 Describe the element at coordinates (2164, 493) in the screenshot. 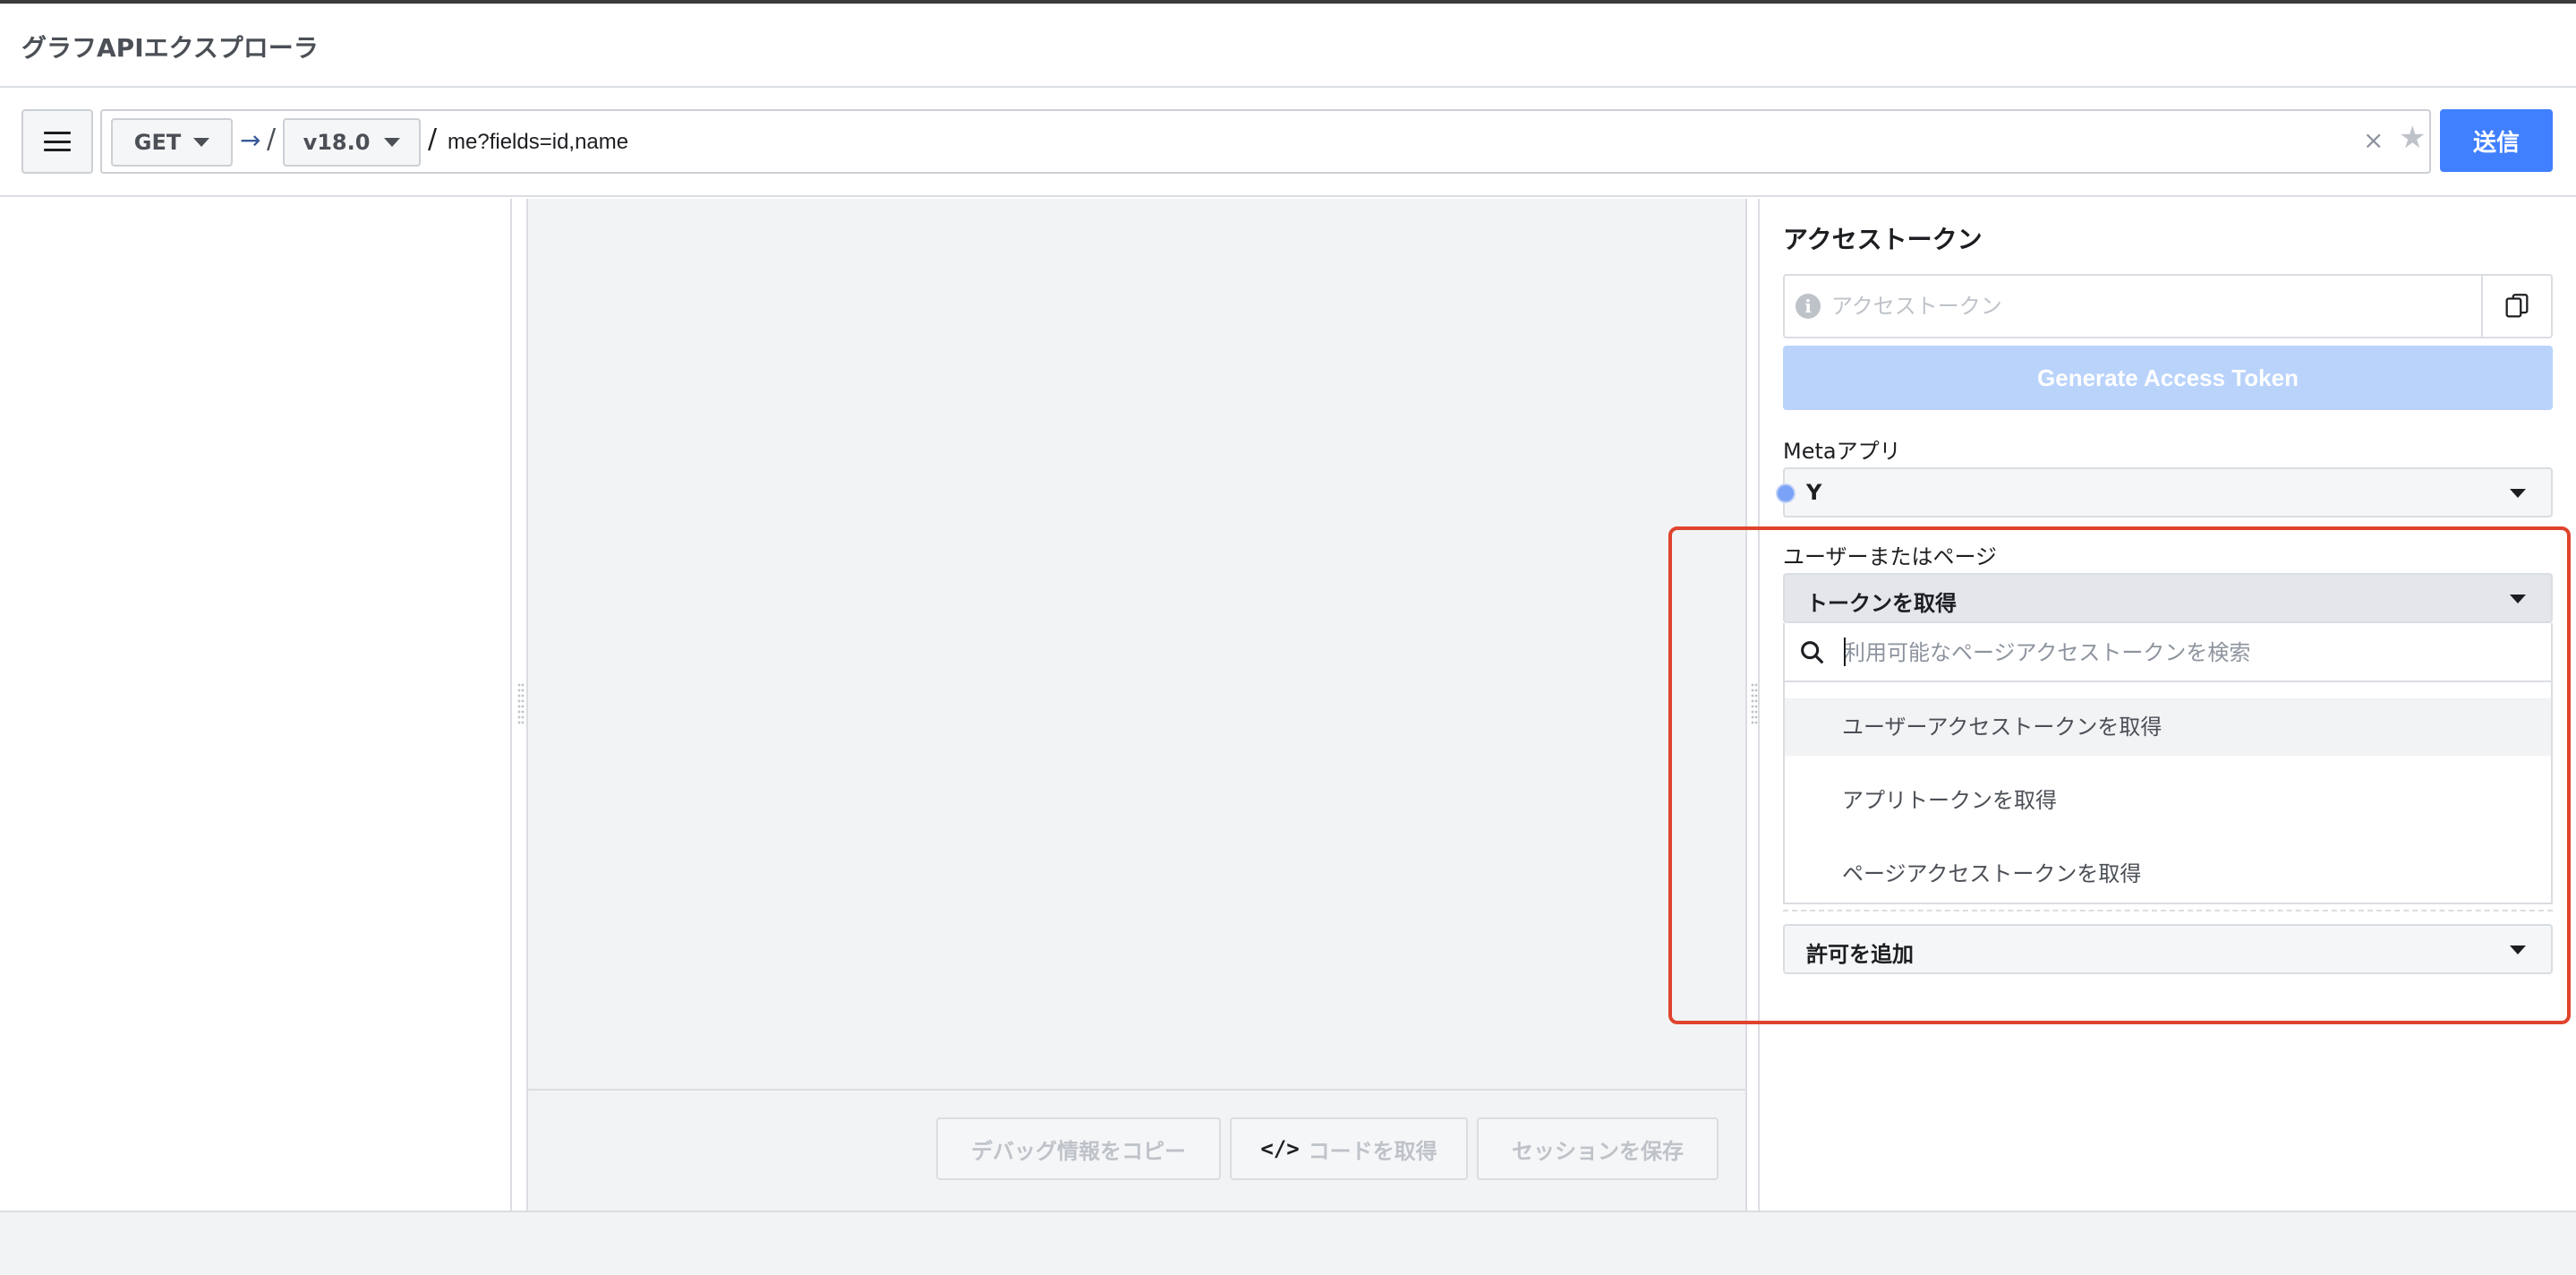

I see `meta-app-select: Y` at that location.